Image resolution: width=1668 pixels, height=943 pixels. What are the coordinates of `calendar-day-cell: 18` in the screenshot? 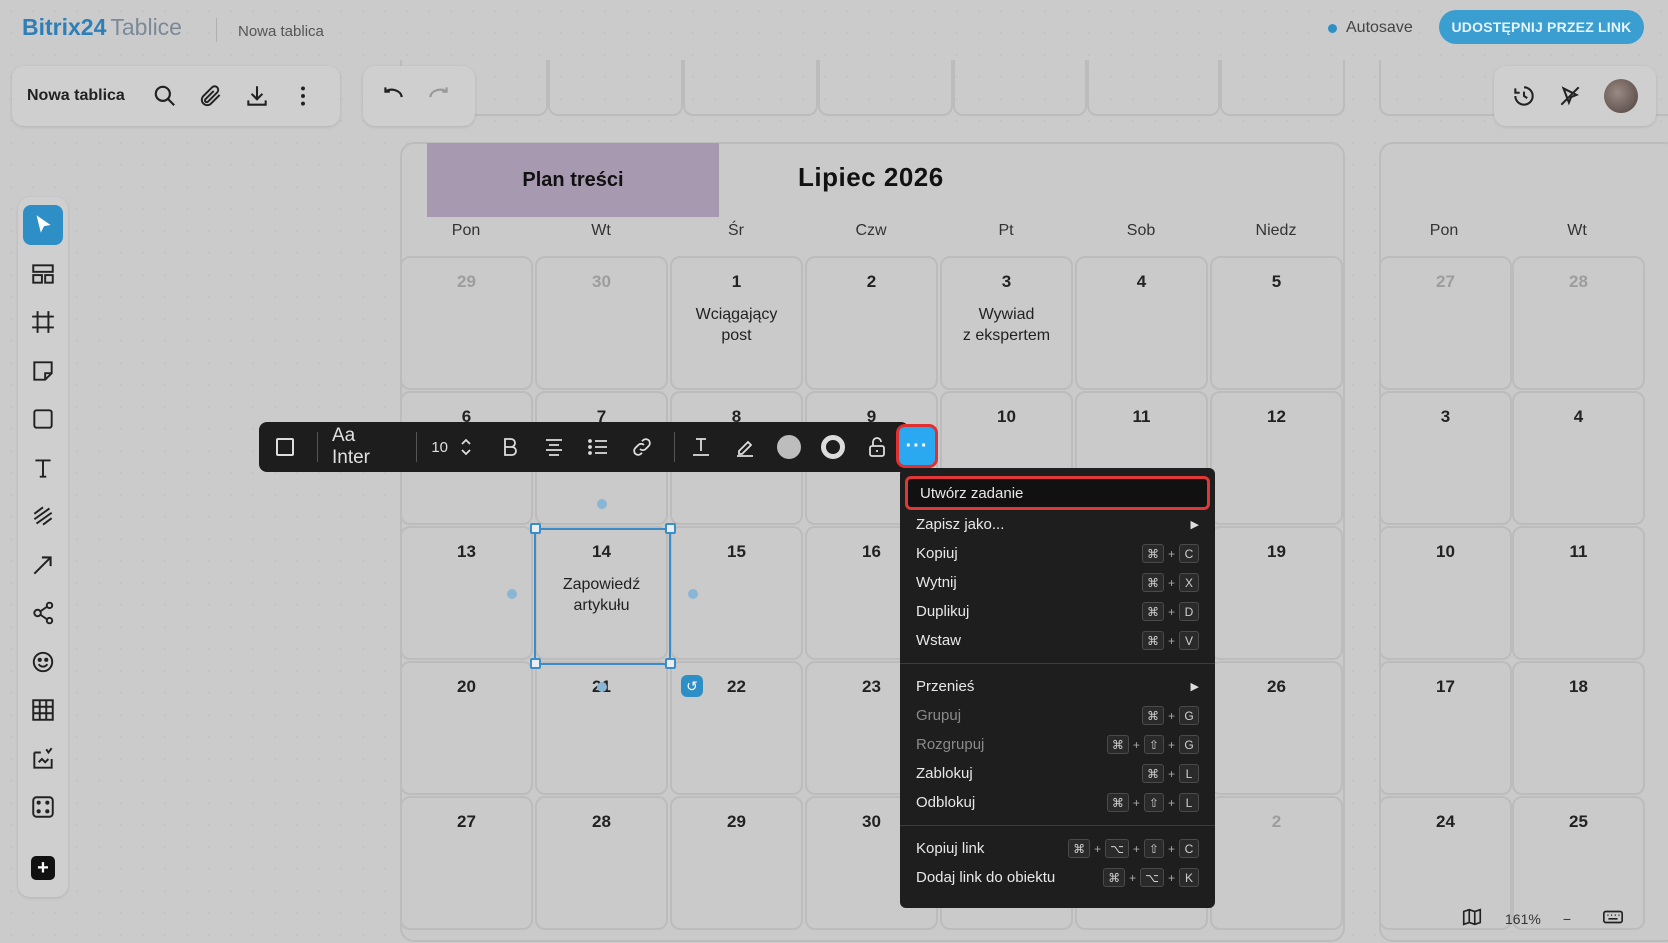 It's located at (1578, 728).